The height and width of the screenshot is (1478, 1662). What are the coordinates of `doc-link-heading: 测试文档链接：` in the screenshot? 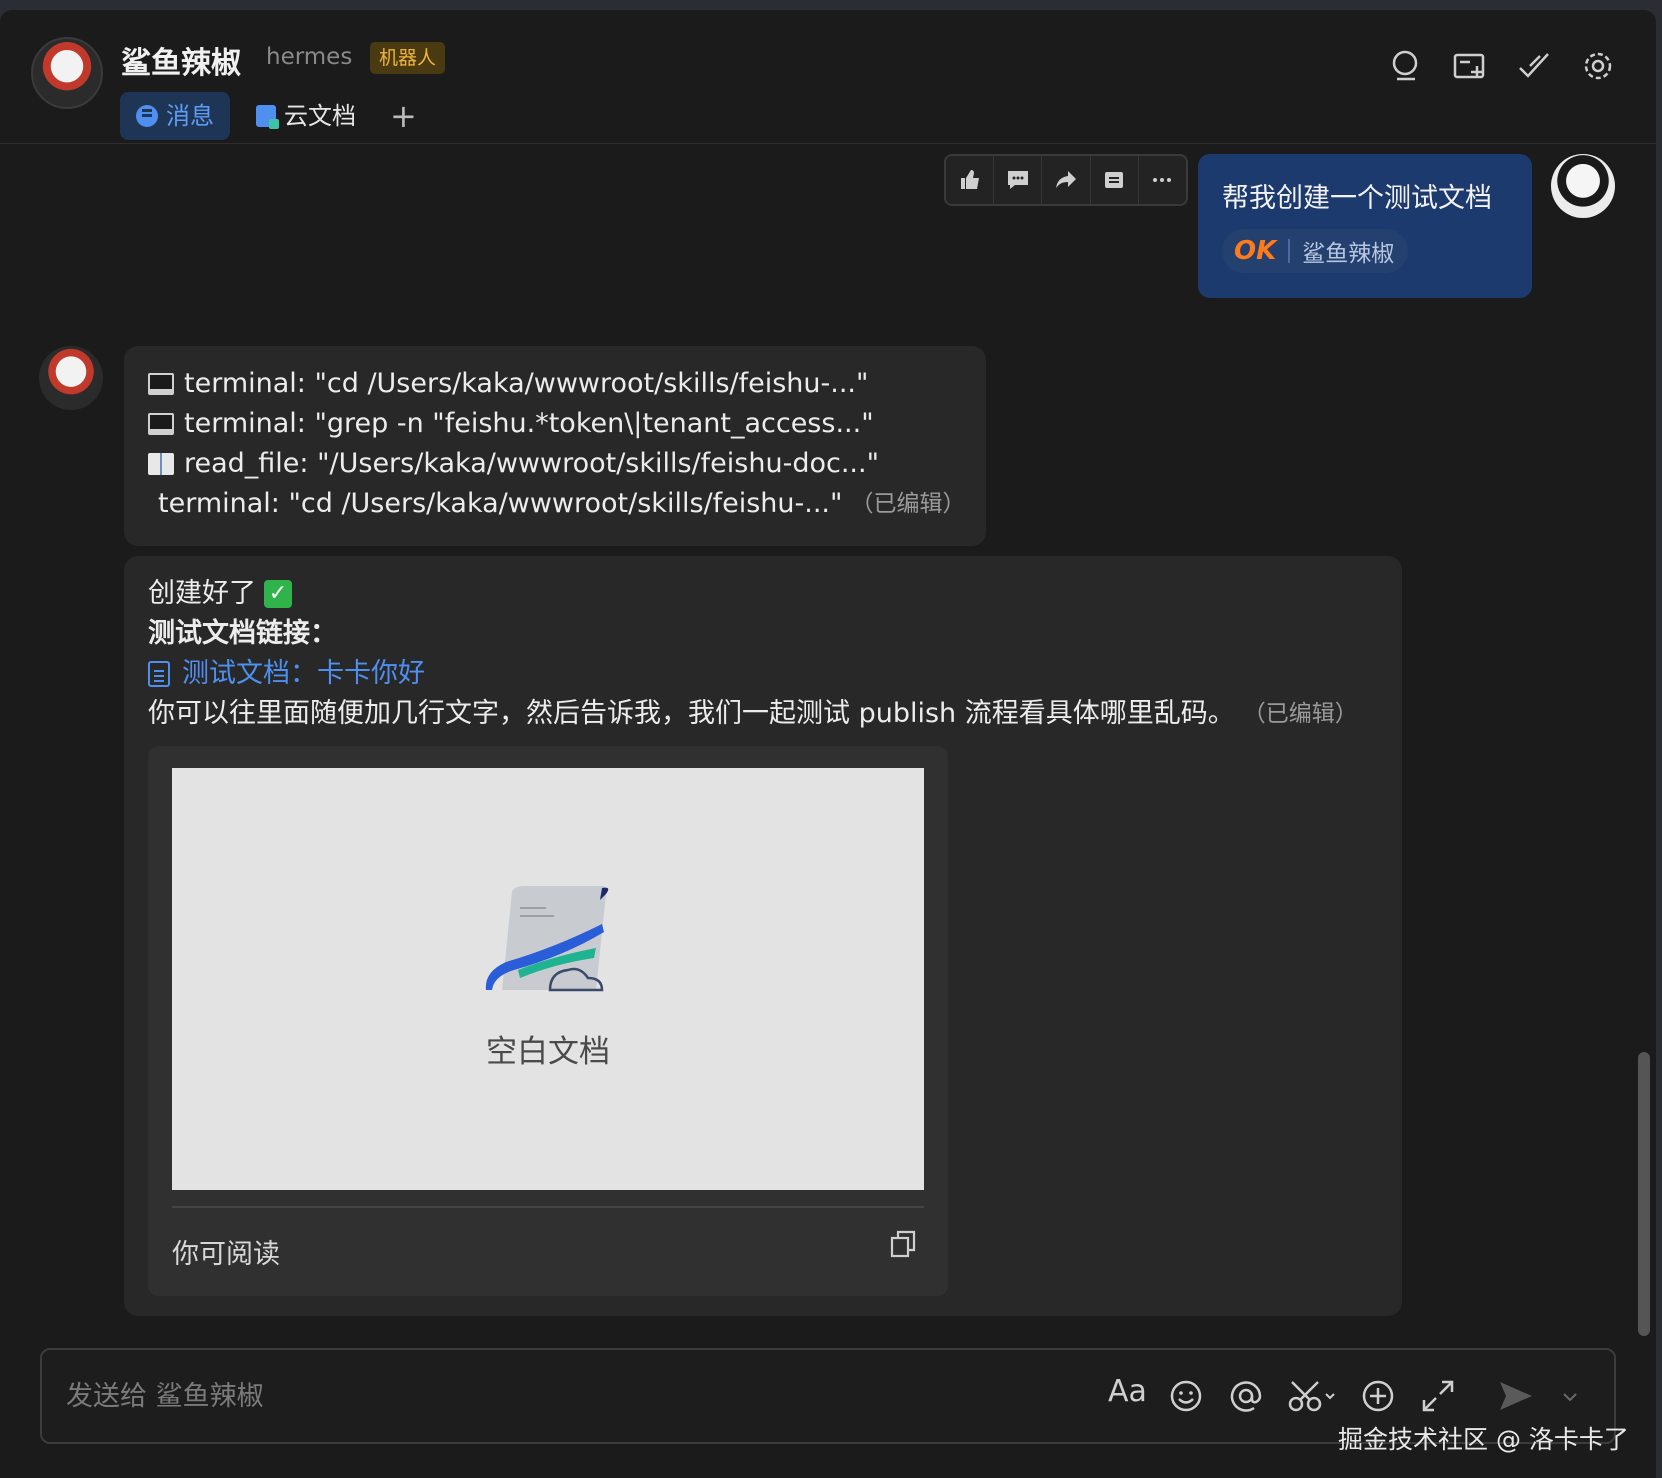 It's located at (242, 633).